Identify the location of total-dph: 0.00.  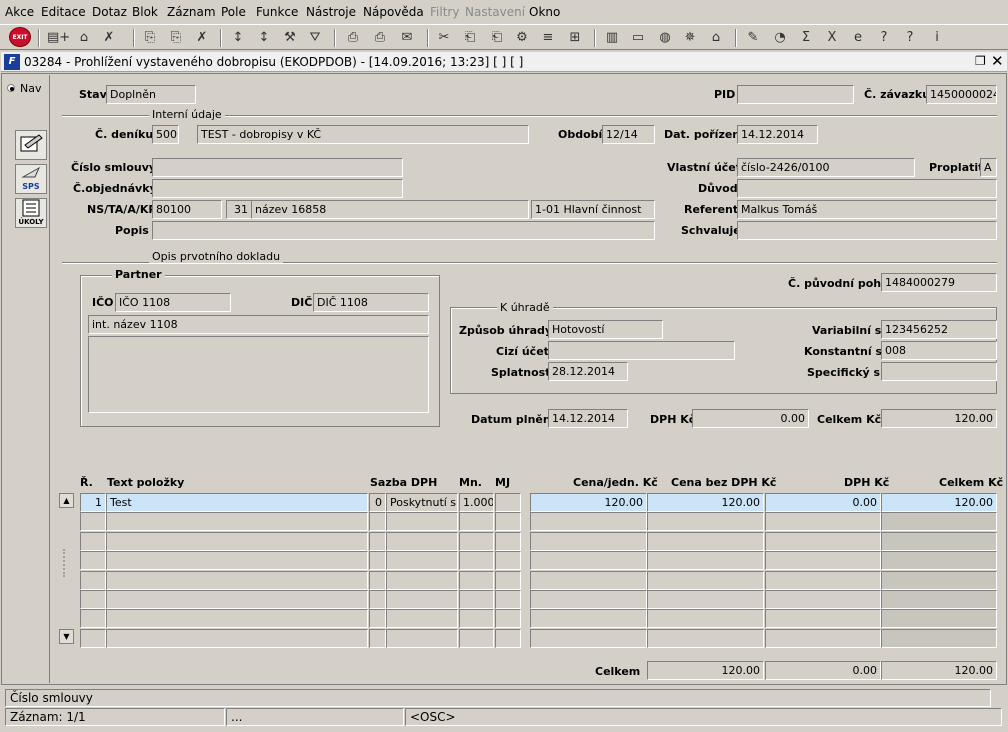
(823, 670).